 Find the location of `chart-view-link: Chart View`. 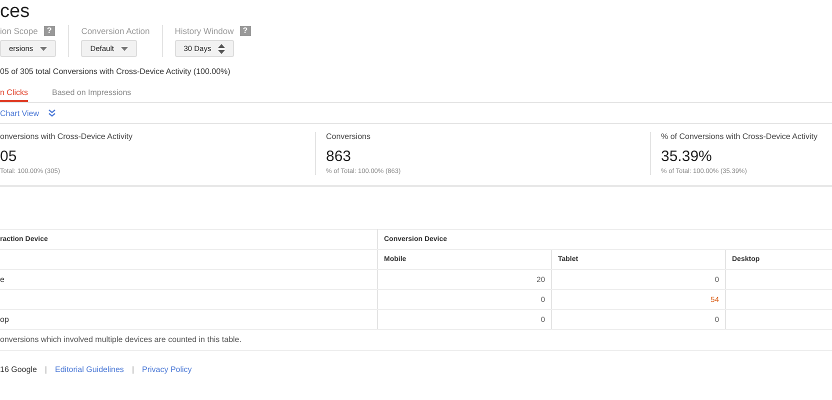

chart-view-link: Chart View is located at coordinates (19, 113).